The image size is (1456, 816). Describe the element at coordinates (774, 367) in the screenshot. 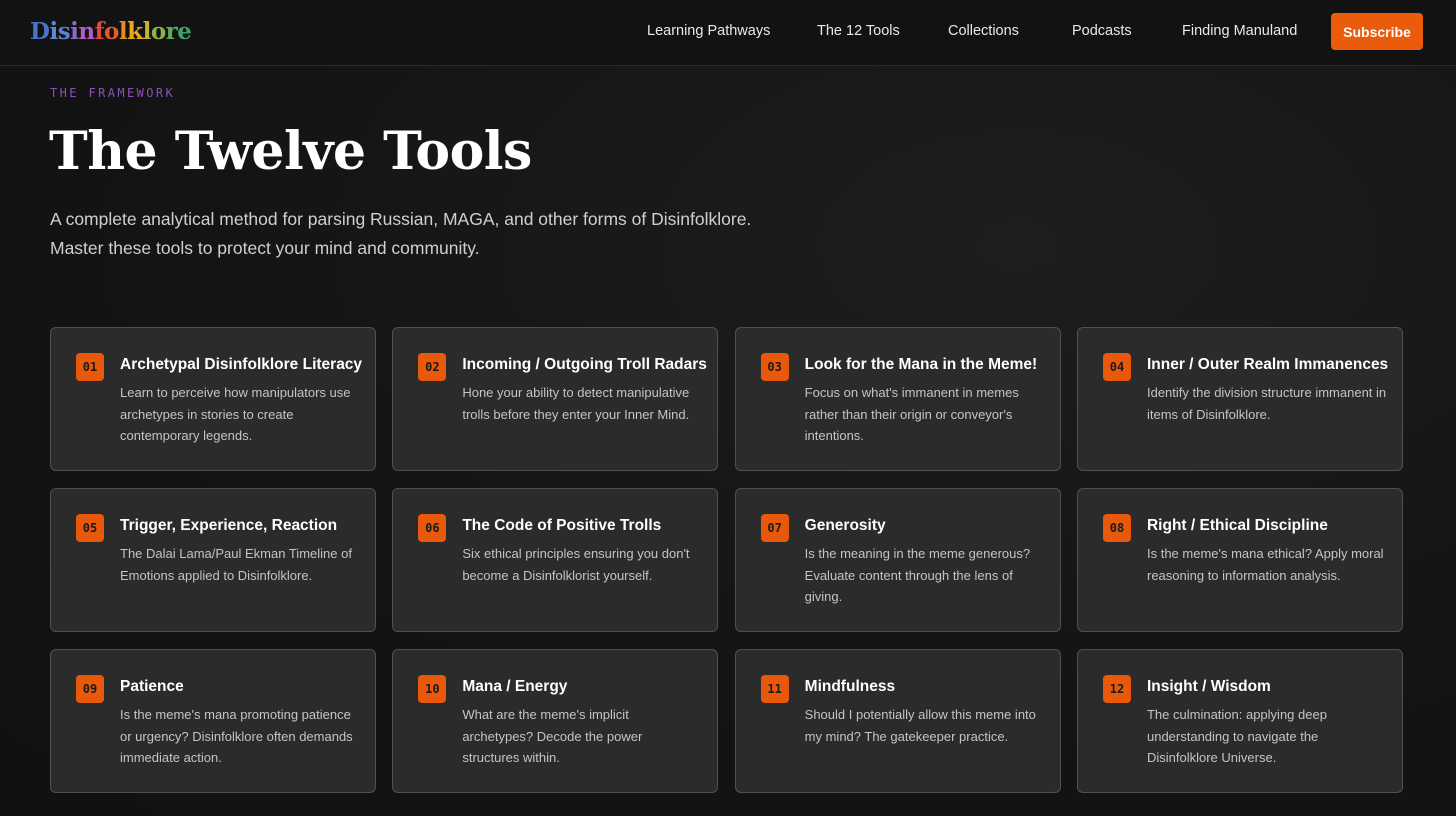

I see `tool-number-badge: 03` at that location.